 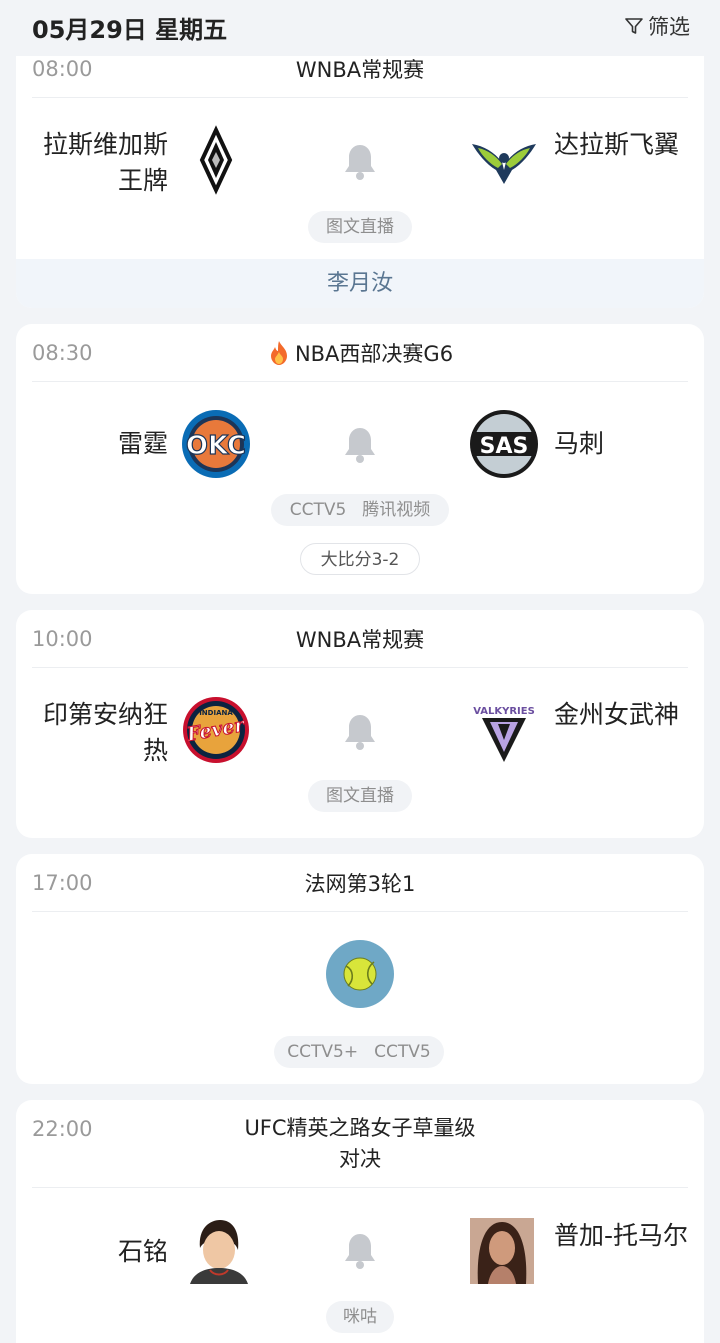 I want to click on fighter-photo-left, so click(x=218, y=1251).